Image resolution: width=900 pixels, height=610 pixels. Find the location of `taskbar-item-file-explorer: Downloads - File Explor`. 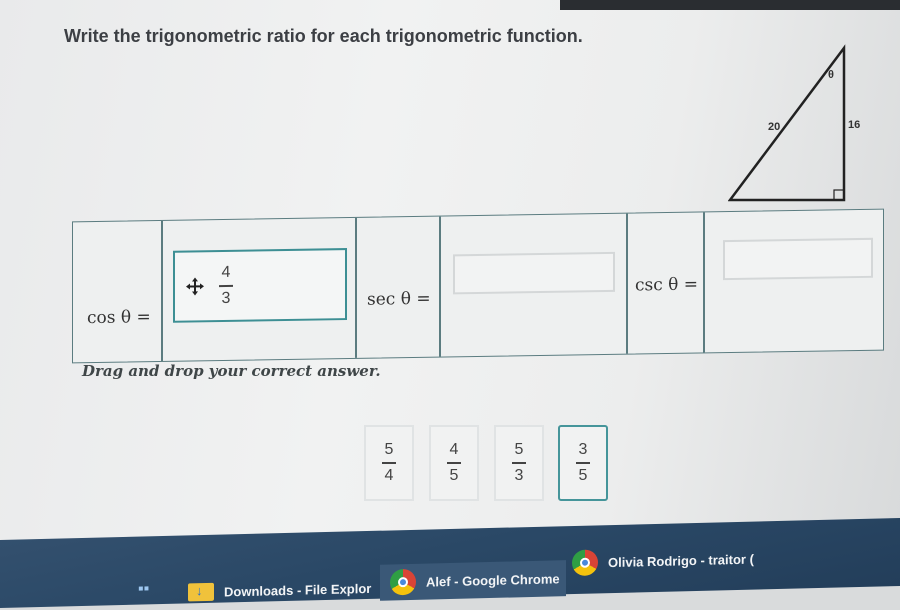

taskbar-item-file-explorer: Downloads - File Explor is located at coordinates (280, 590).